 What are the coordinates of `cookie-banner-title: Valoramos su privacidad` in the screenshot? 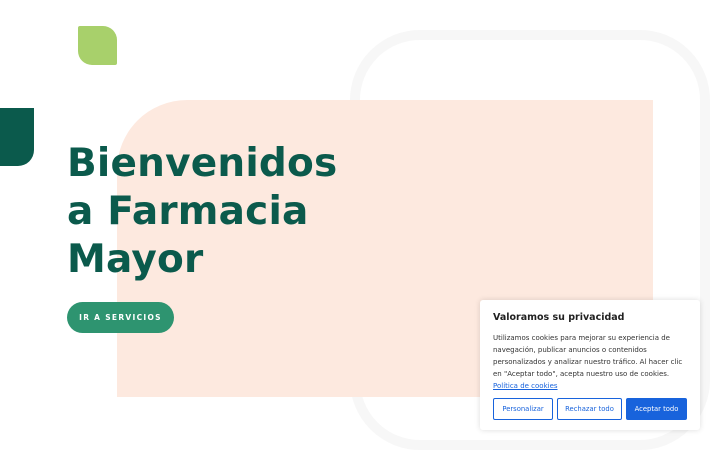 It's located at (559, 317).